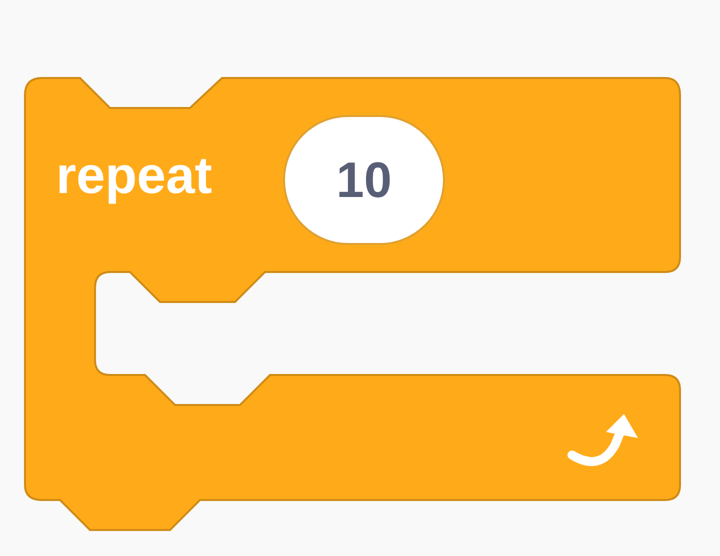 This screenshot has height=556, width=720. I want to click on block-label: repeat, so click(134, 176).